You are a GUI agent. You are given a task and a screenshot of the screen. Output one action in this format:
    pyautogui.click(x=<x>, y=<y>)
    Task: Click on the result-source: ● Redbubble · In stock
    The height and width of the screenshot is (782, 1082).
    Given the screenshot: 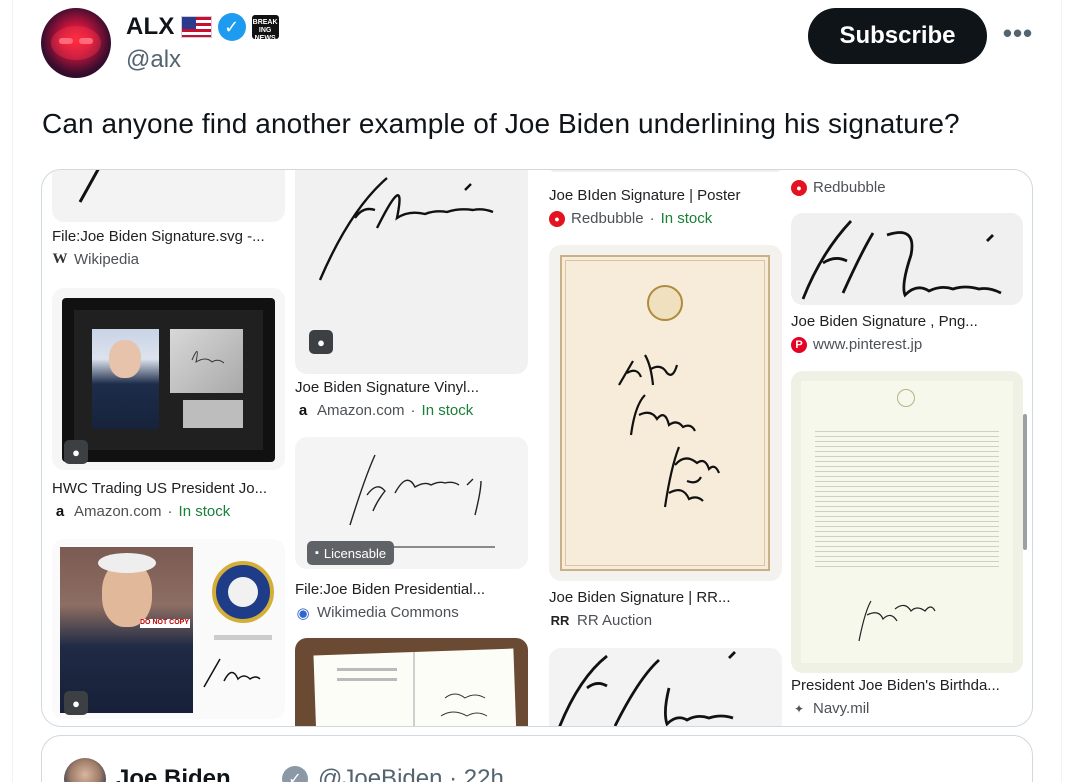 What is the action you would take?
    pyautogui.click(x=630, y=218)
    